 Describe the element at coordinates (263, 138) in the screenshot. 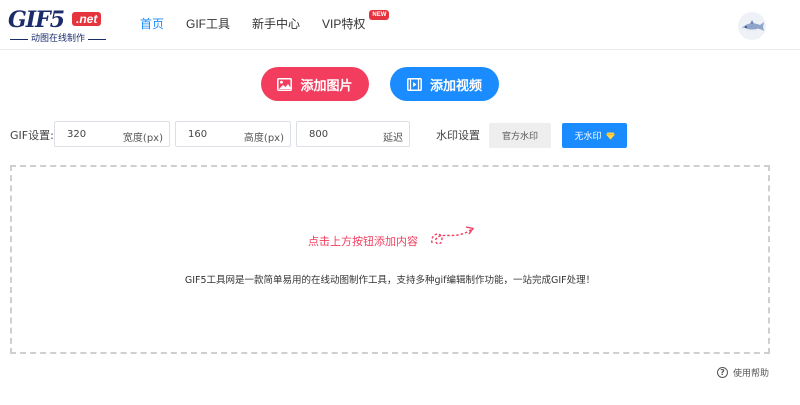

I see `height-unit: 高度(px)` at that location.